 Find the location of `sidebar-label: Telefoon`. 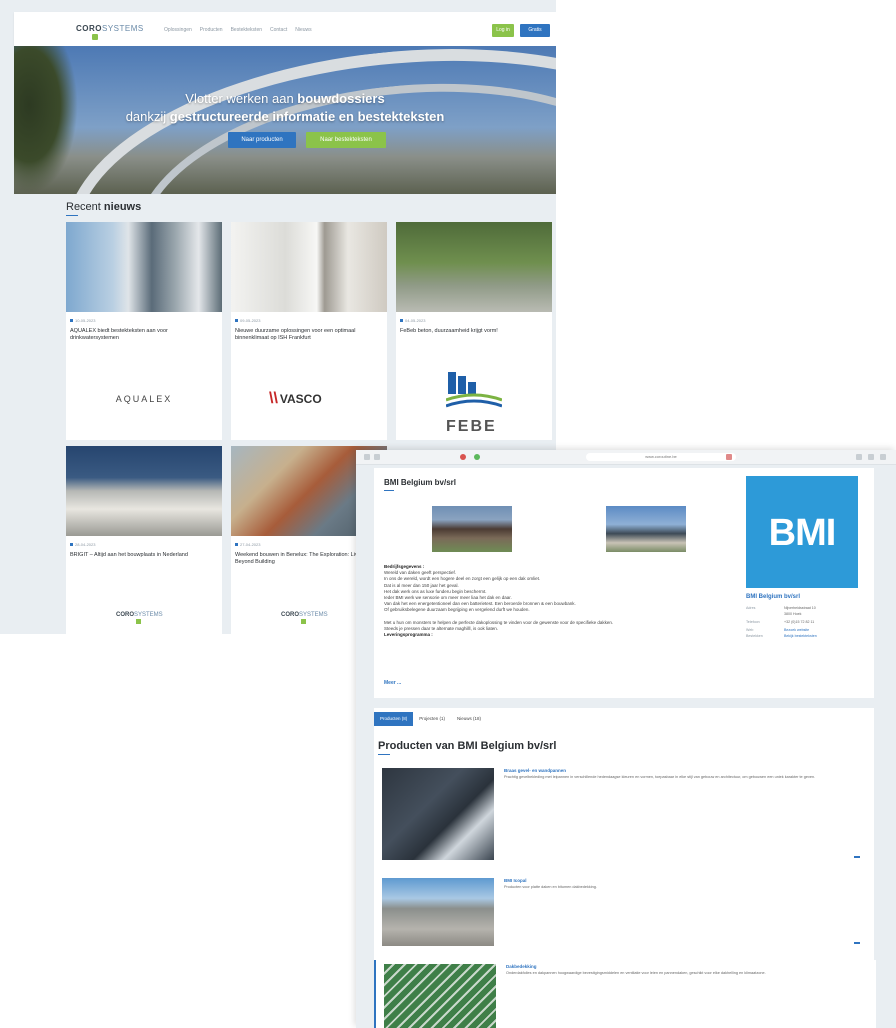

sidebar-label: Telefoon is located at coordinates (753, 622).